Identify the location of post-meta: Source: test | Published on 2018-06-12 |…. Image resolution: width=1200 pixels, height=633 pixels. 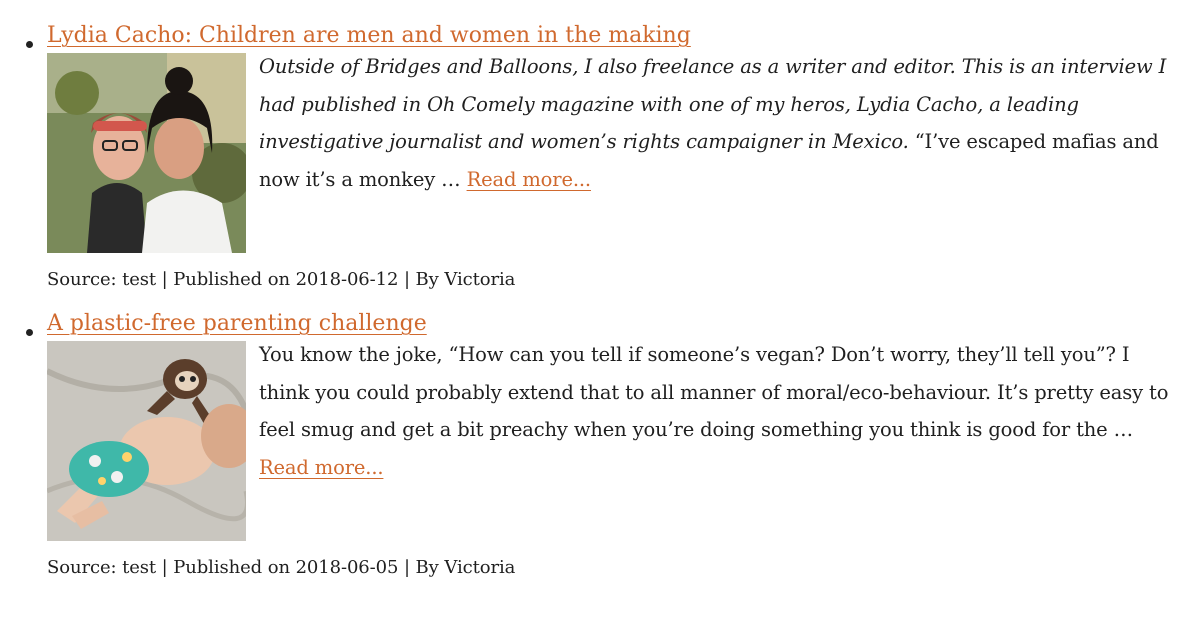
(281, 279).